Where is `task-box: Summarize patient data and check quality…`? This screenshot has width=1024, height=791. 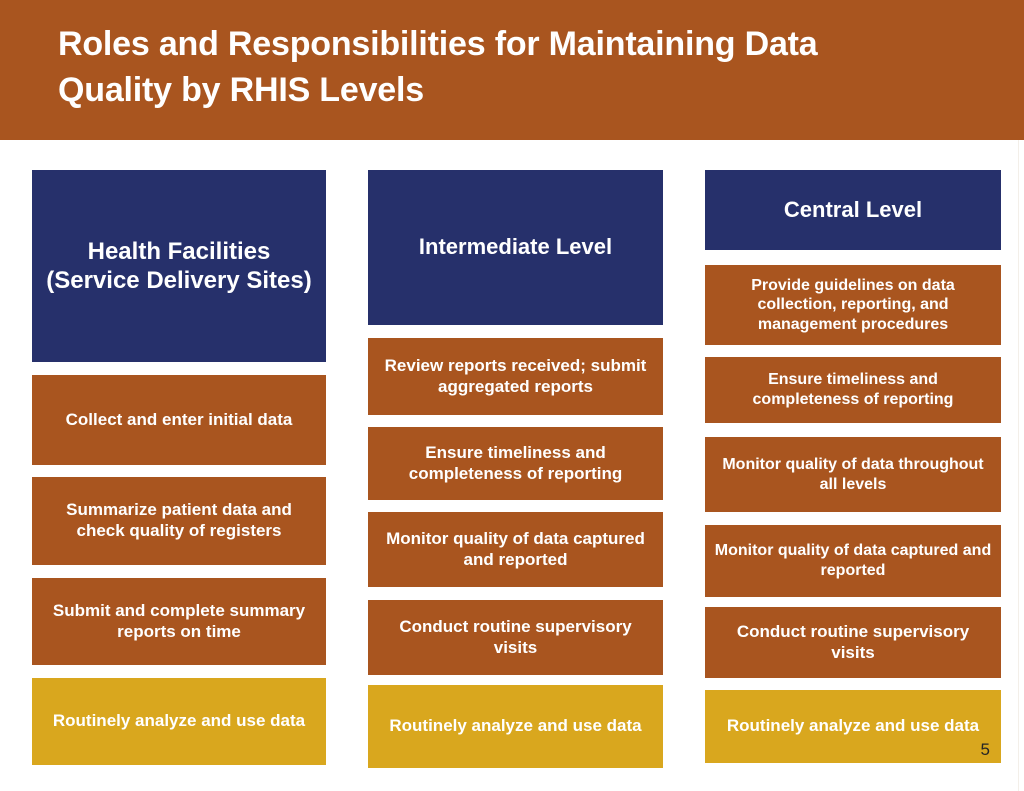 task-box: Summarize patient data and check quality… is located at coordinates (179, 521).